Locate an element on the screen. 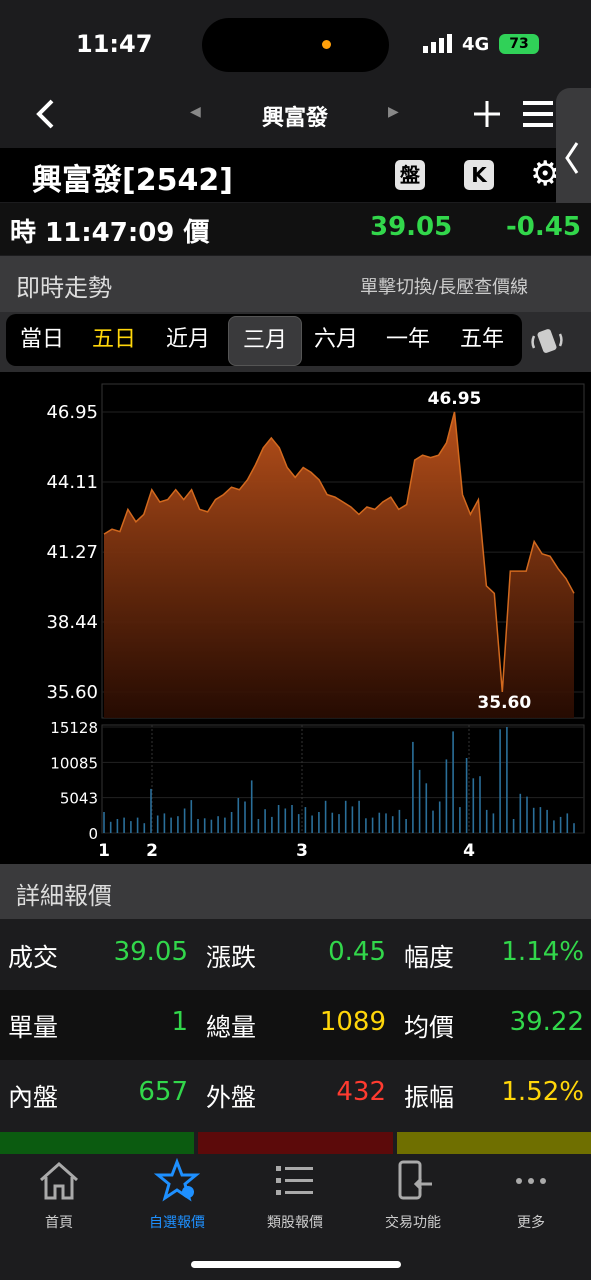 This screenshot has width=591, height=1280. x-tick-label: 2 is located at coordinates (152, 851).